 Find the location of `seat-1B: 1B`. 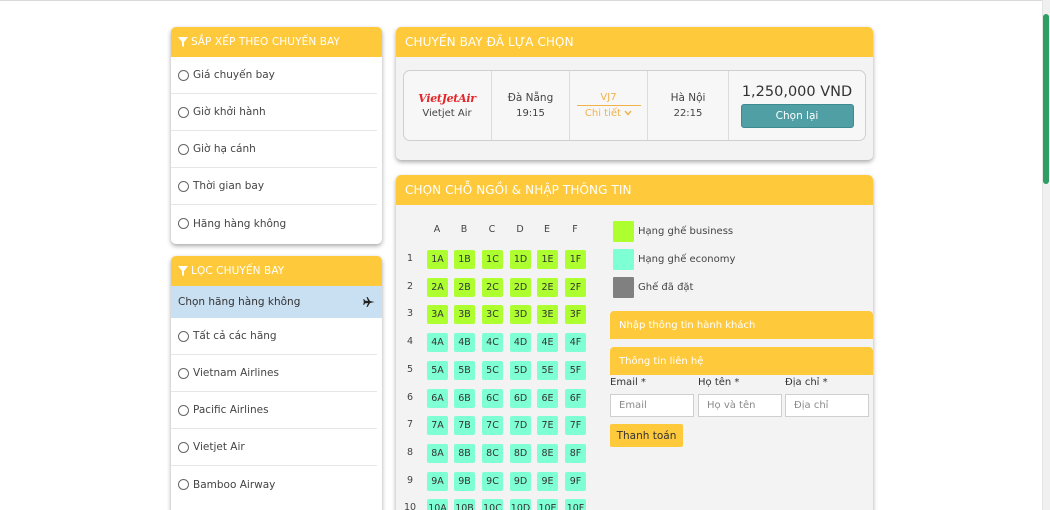

seat-1B: 1B is located at coordinates (464, 259).